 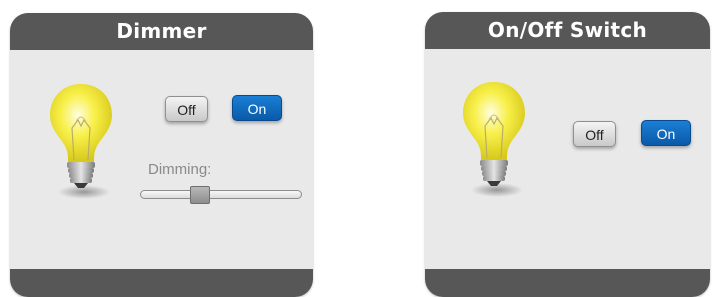 What do you see at coordinates (257, 108) in the screenshot?
I see `dimmer-on-button: On` at bounding box center [257, 108].